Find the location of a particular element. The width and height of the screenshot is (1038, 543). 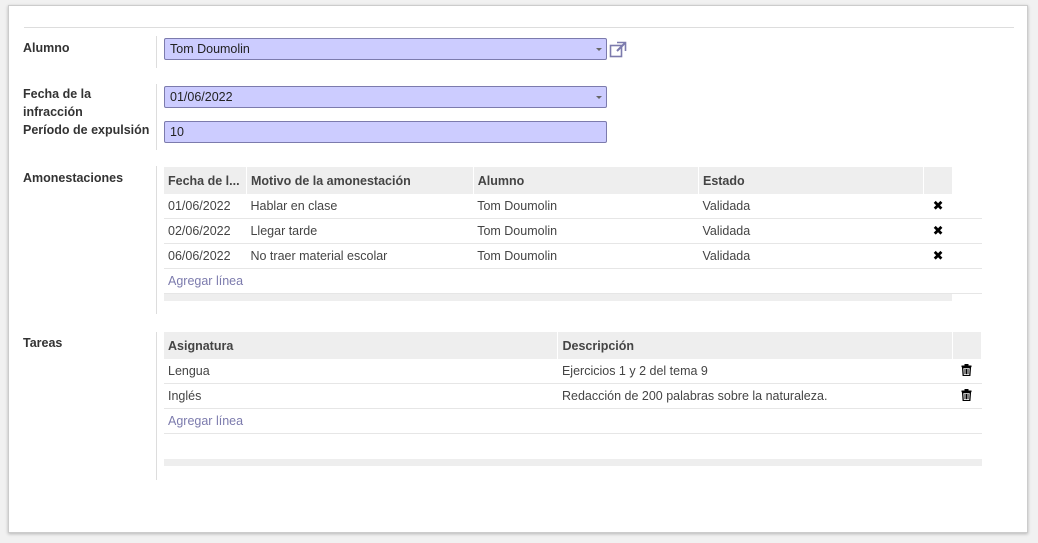

external-link-icon is located at coordinates (618, 50).